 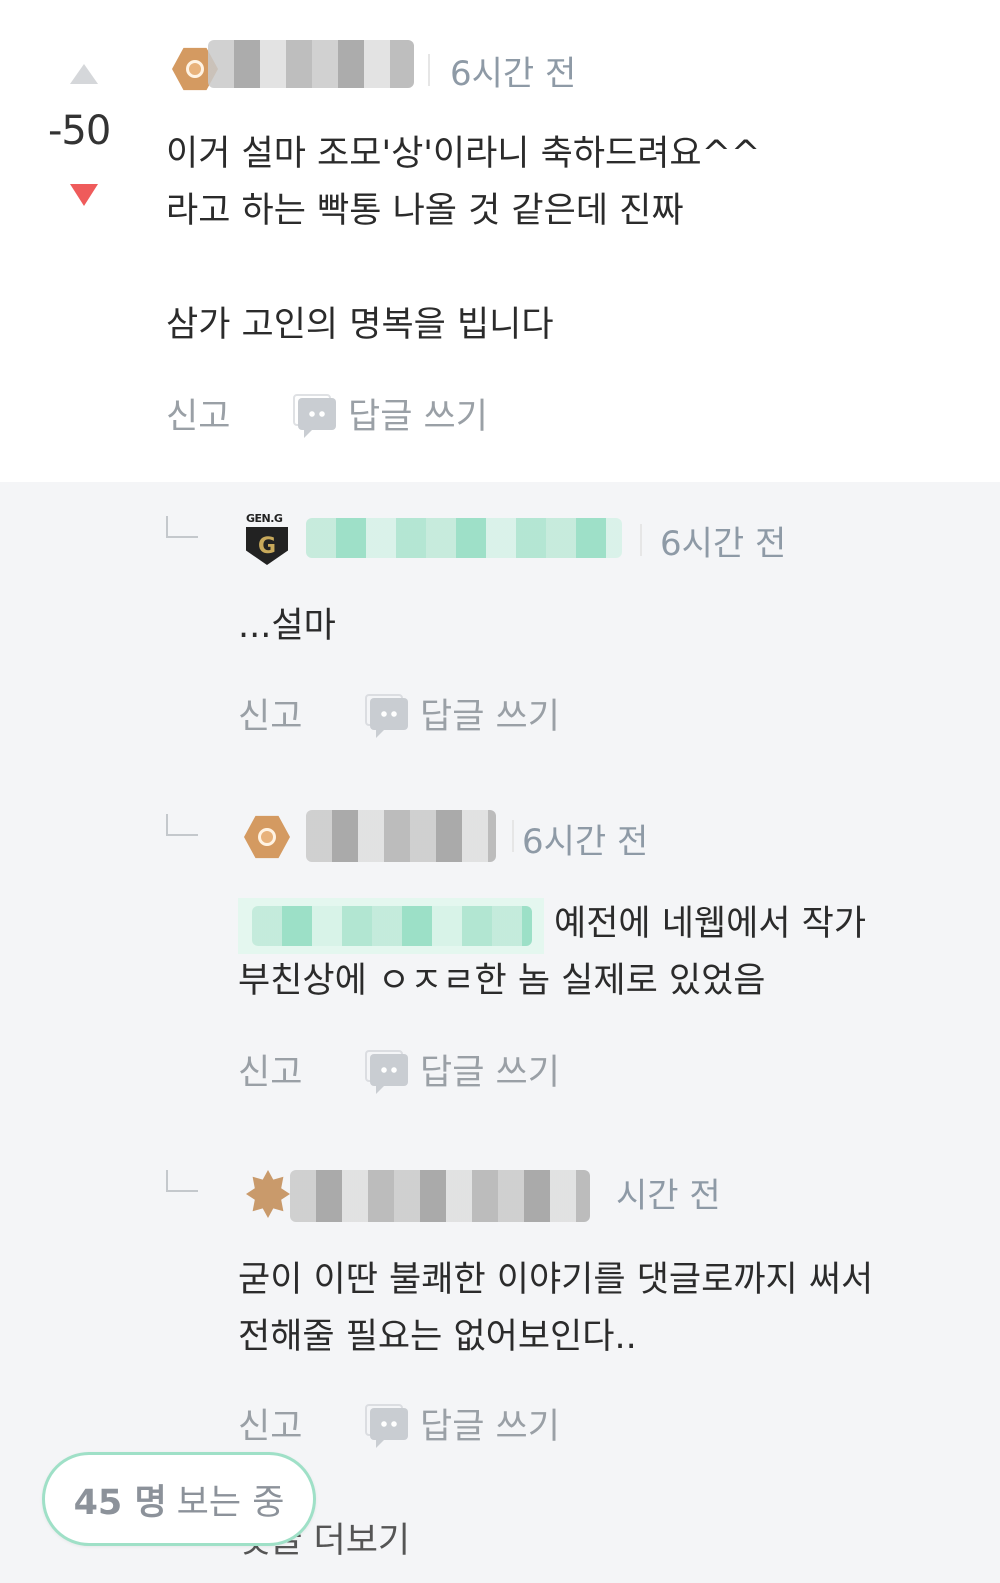 What do you see at coordinates (710, 924) in the screenshot?
I see `comment-text-line: 예전에 네웹에서 작가` at bounding box center [710, 924].